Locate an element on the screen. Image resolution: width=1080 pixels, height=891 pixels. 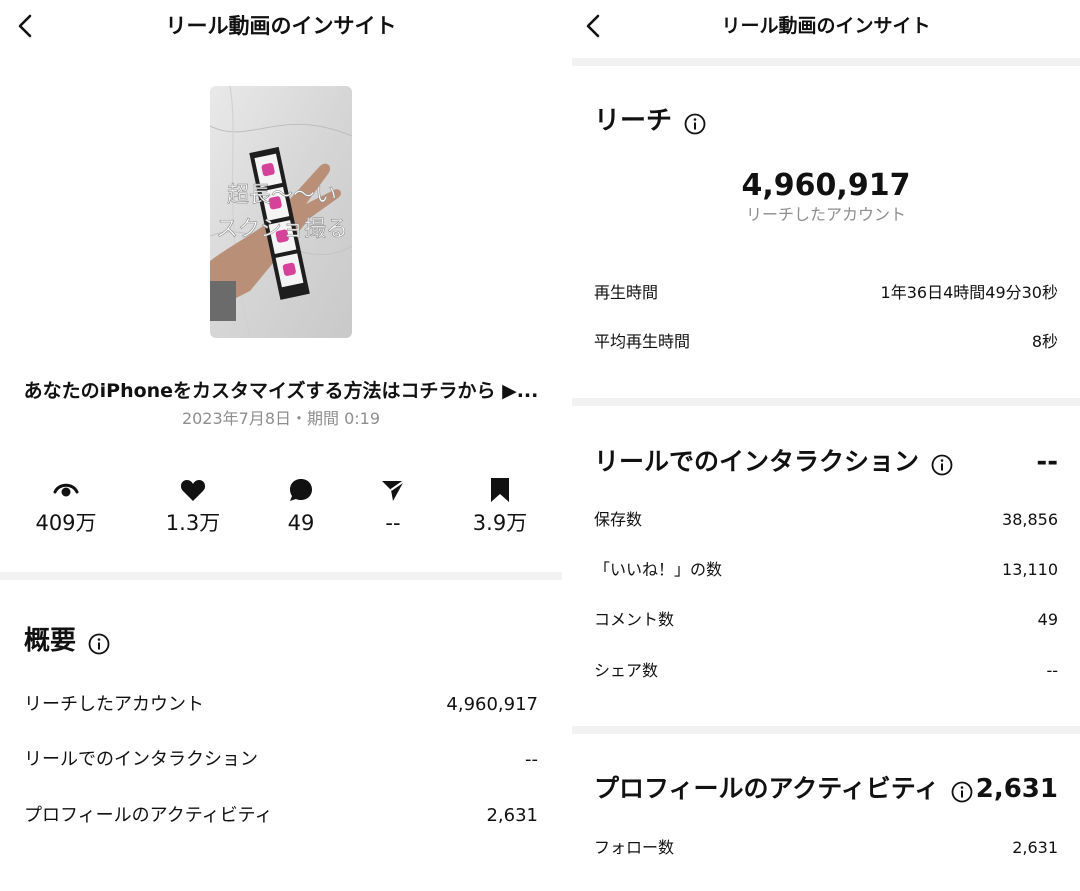
profile-row-follows: フォロー数 2,631 is located at coordinates (826, 848).